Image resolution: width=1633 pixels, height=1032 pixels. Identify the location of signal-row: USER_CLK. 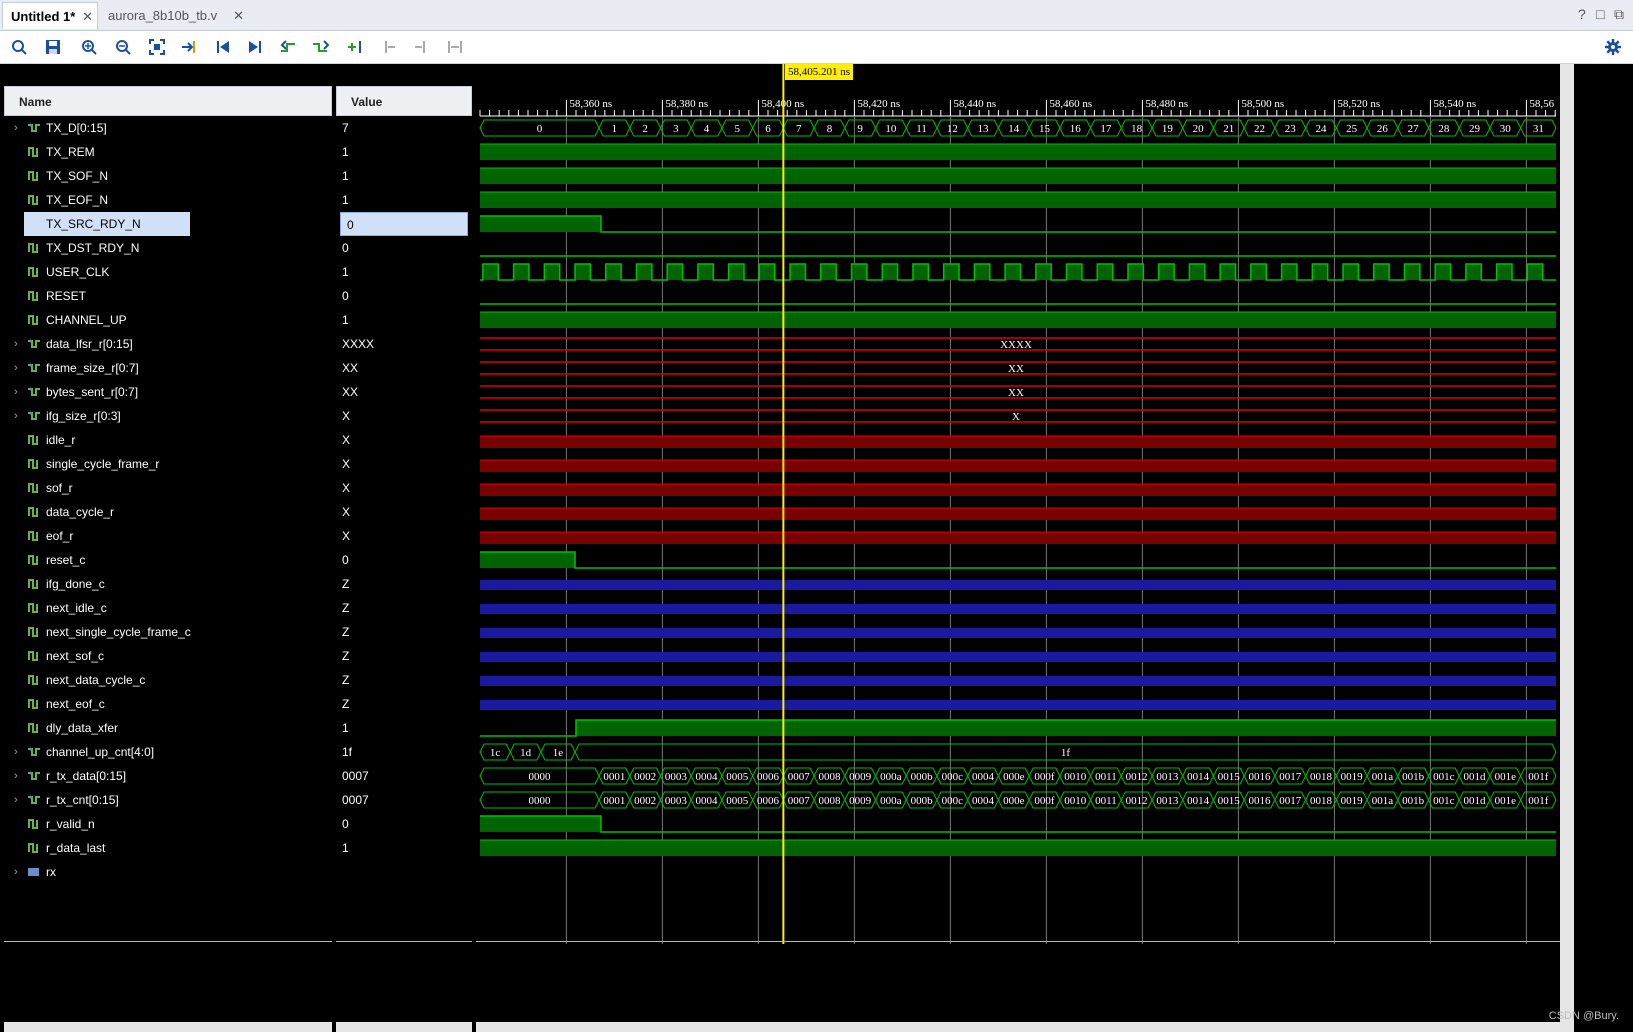
(168, 272).